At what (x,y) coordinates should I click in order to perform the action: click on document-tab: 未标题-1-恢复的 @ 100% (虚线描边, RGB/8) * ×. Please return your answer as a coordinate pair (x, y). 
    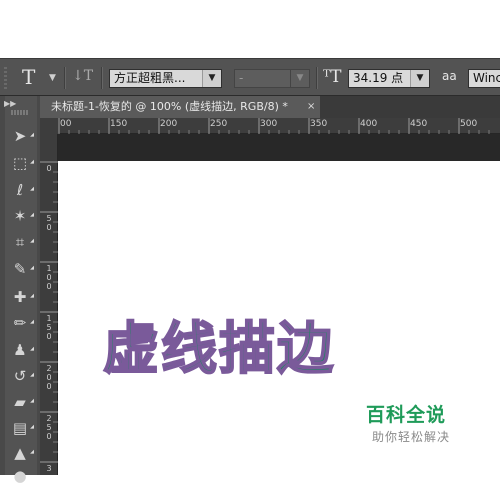
    Looking at the image, I should click on (180, 107).